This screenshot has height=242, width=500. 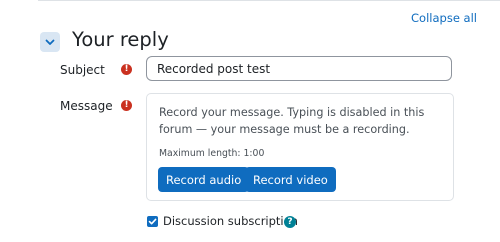 What do you see at coordinates (86, 106) in the screenshot?
I see `message-label: Message` at bounding box center [86, 106].